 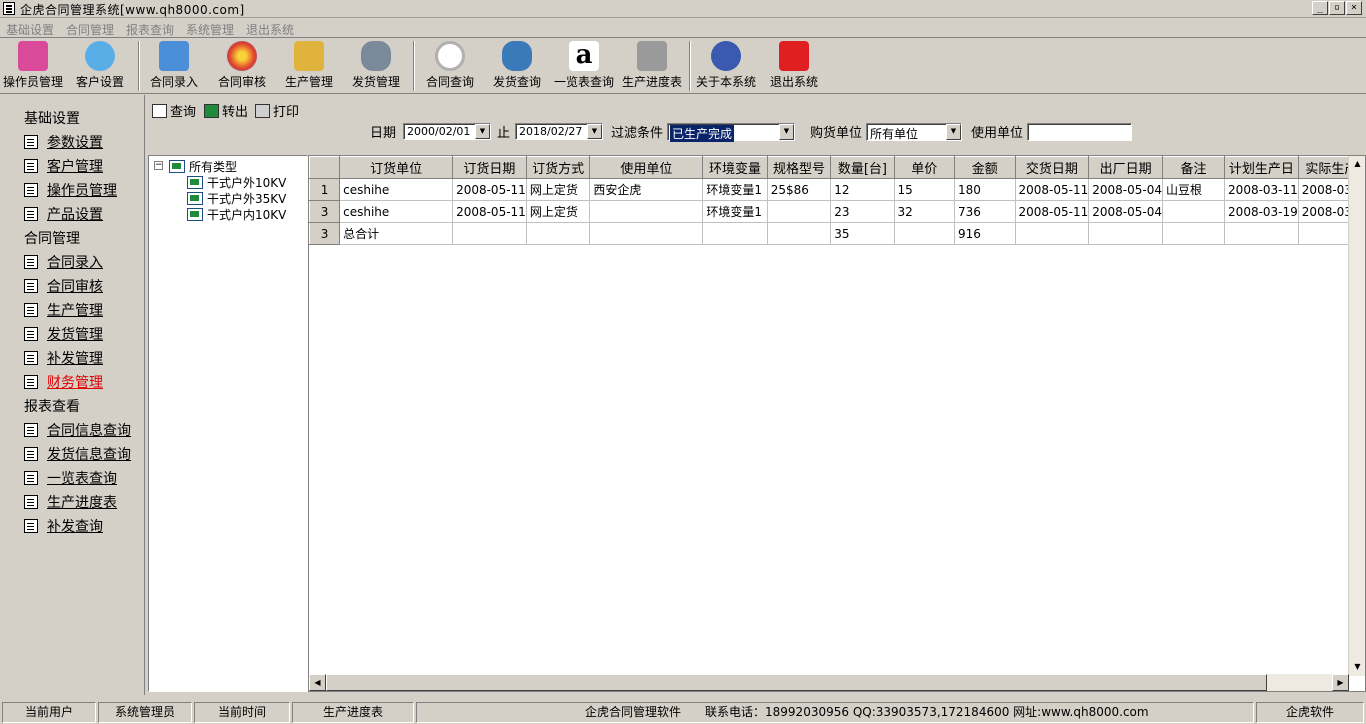 What do you see at coordinates (325, 189) in the screenshot?
I see `row-number: 1` at bounding box center [325, 189].